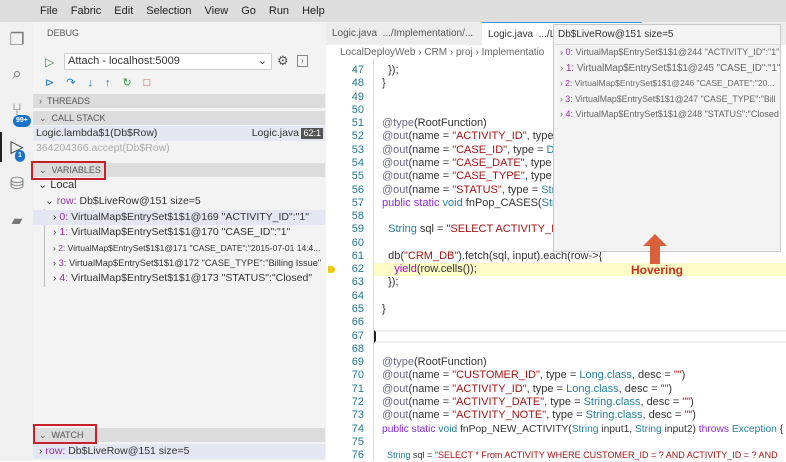 The width and height of the screenshot is (786, 462). What do you see at coordinates (22, 121) in the screenshot?
I see `scm-badge: 99+` at bounding box center [22, 121].